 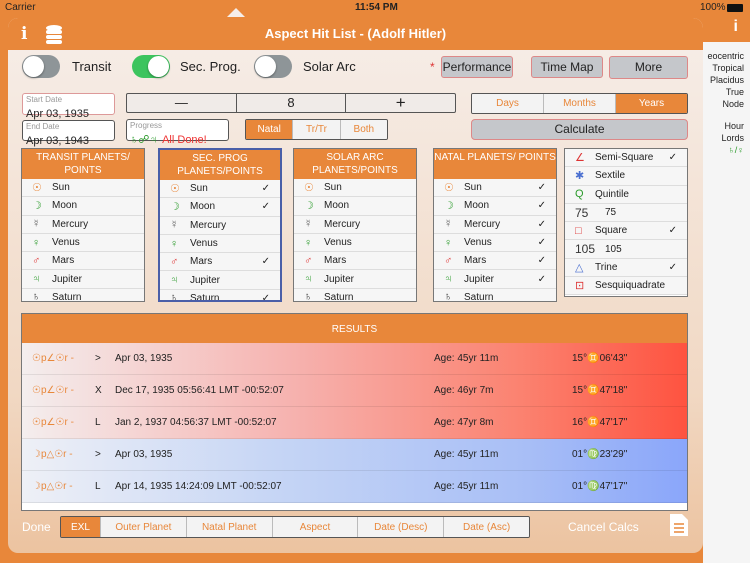 What do you see at coordinates (68, 106) in the screenshot?
I see `start-date-field: Start Date Apr 03, 1935` at bounding box center [68, 106].